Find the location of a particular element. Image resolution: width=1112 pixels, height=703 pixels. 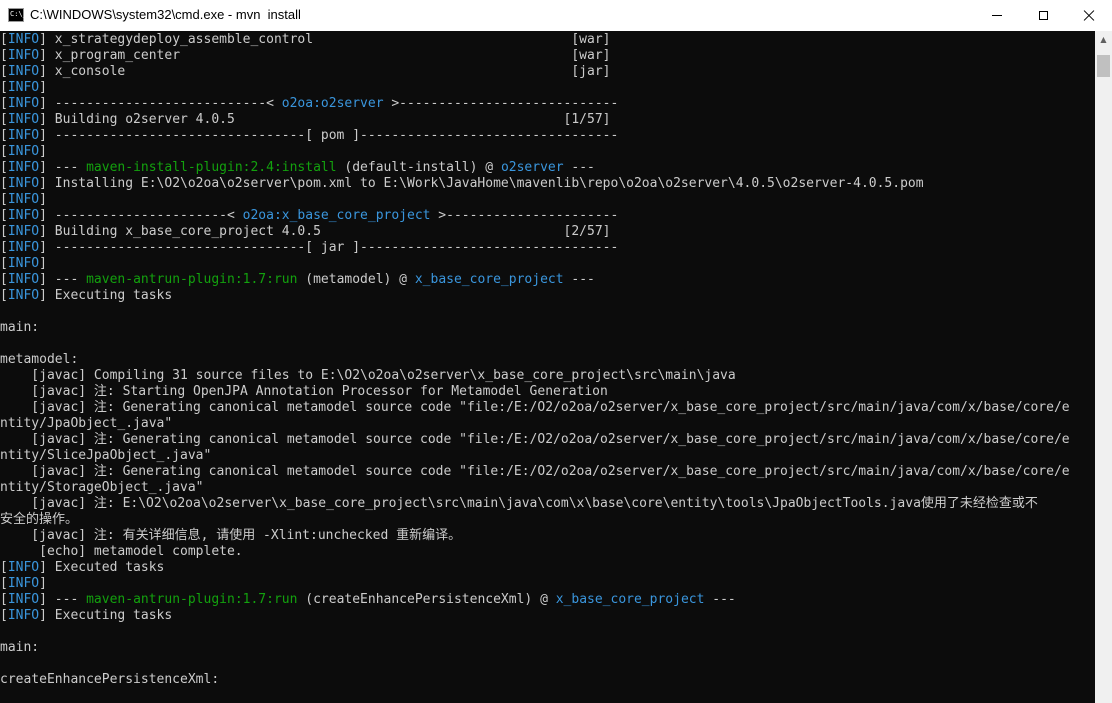

console-text: ] ----------------------< is located at coordinates (141, 215).